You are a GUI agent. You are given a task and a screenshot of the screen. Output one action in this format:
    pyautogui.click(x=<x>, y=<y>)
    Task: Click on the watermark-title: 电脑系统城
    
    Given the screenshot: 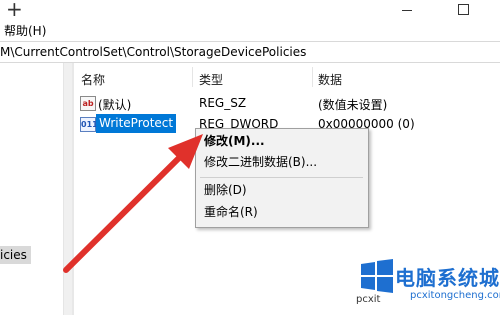 What is the action you would take?
    pyautogui.click(x=447, y=278)
    